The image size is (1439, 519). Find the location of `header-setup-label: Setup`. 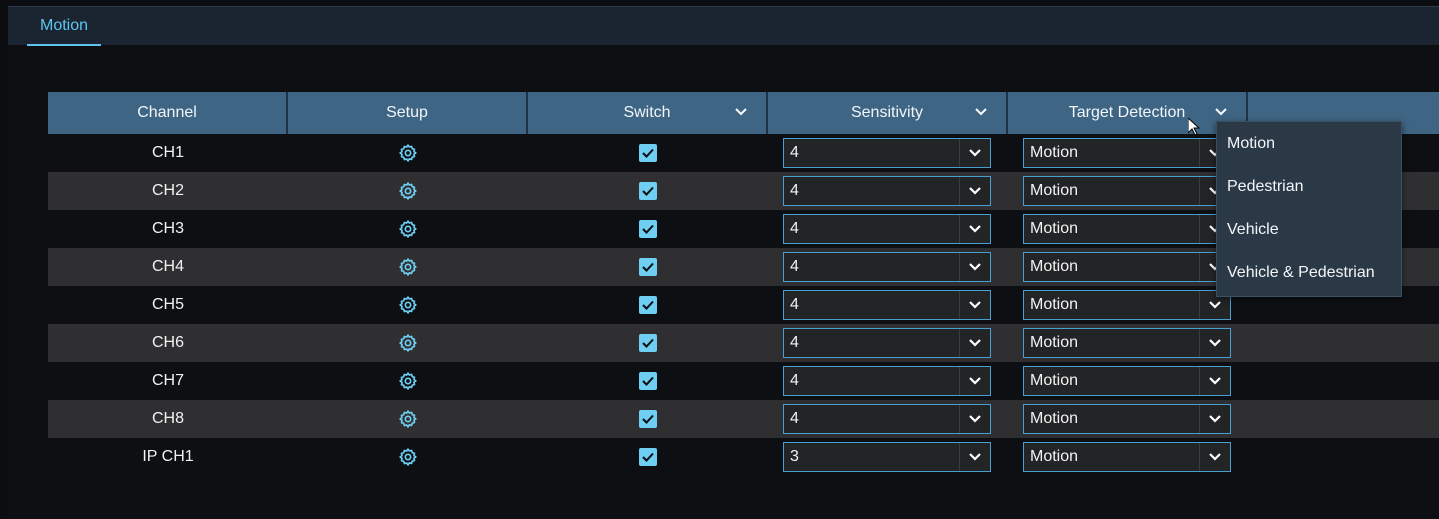

header-setup-label: Setup is located at coordinates (407, 112).